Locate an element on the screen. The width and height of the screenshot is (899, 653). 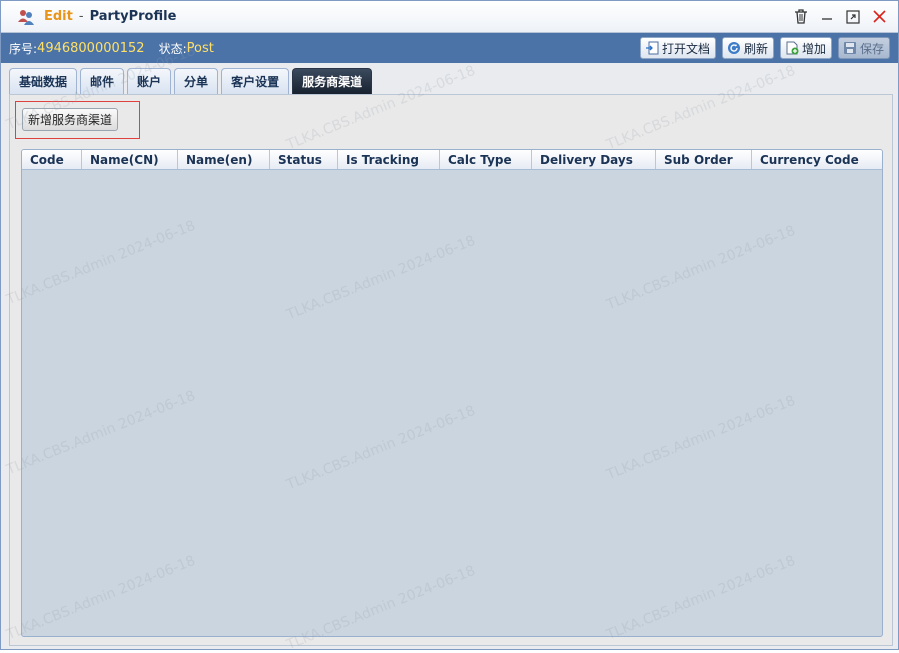
refresh-icon is located at coordinates (733, 48).